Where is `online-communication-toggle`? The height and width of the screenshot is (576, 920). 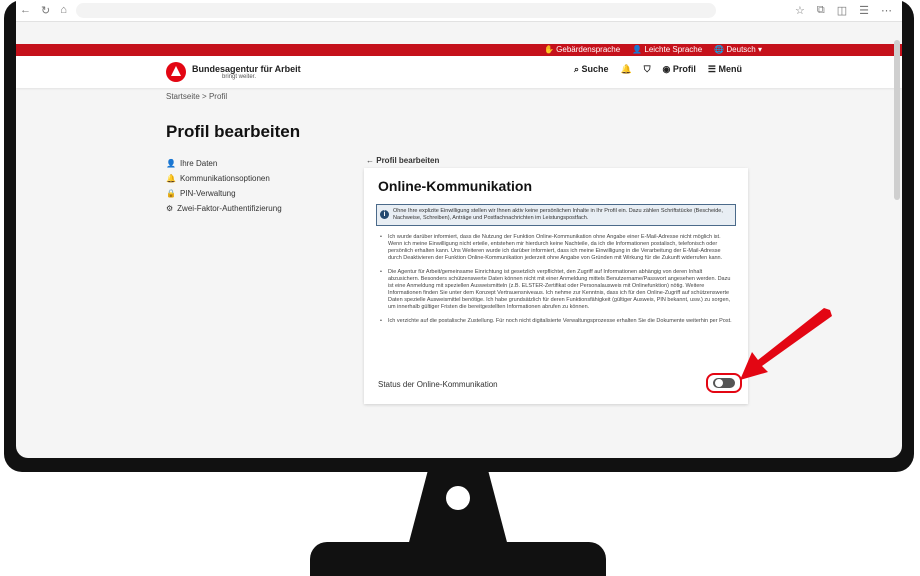
online-communication-toggle is located at coordinates (724, 383).